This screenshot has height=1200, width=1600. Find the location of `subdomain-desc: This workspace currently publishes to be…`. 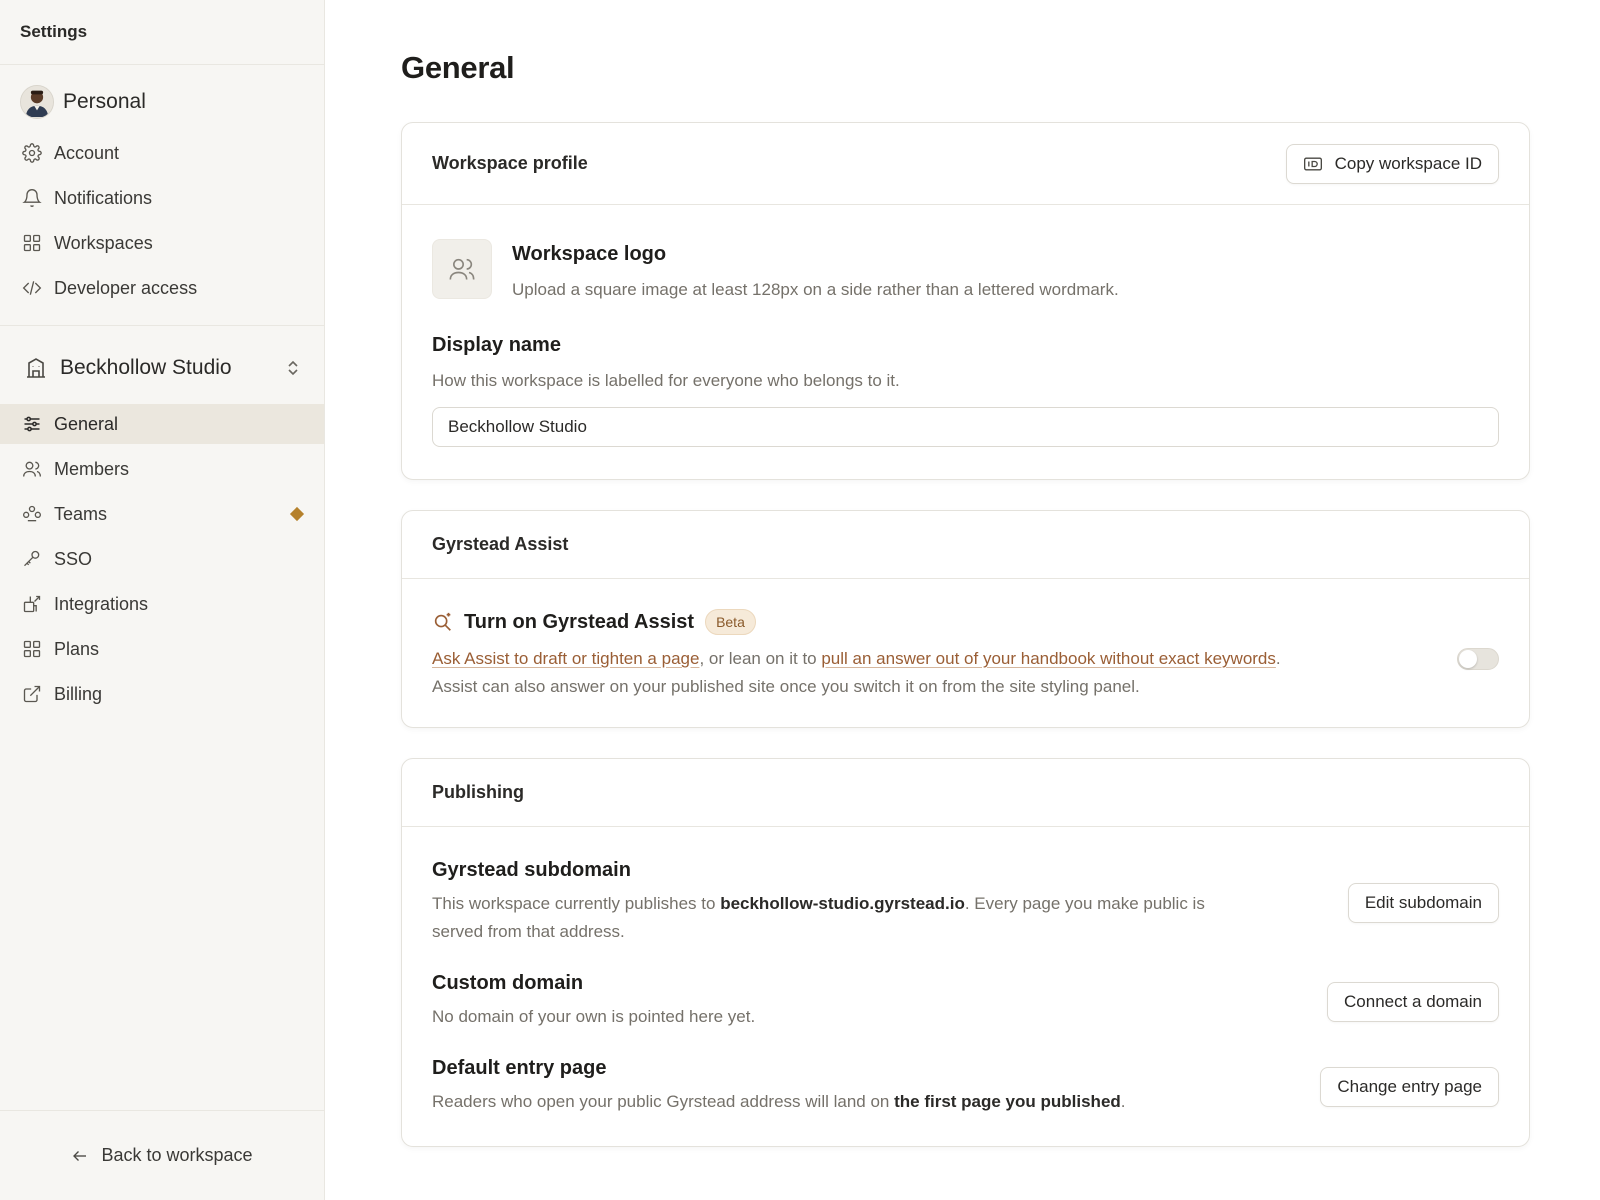

subdomain-desc: This workspace currently publishes to be… is located at coordinates (842, 918).